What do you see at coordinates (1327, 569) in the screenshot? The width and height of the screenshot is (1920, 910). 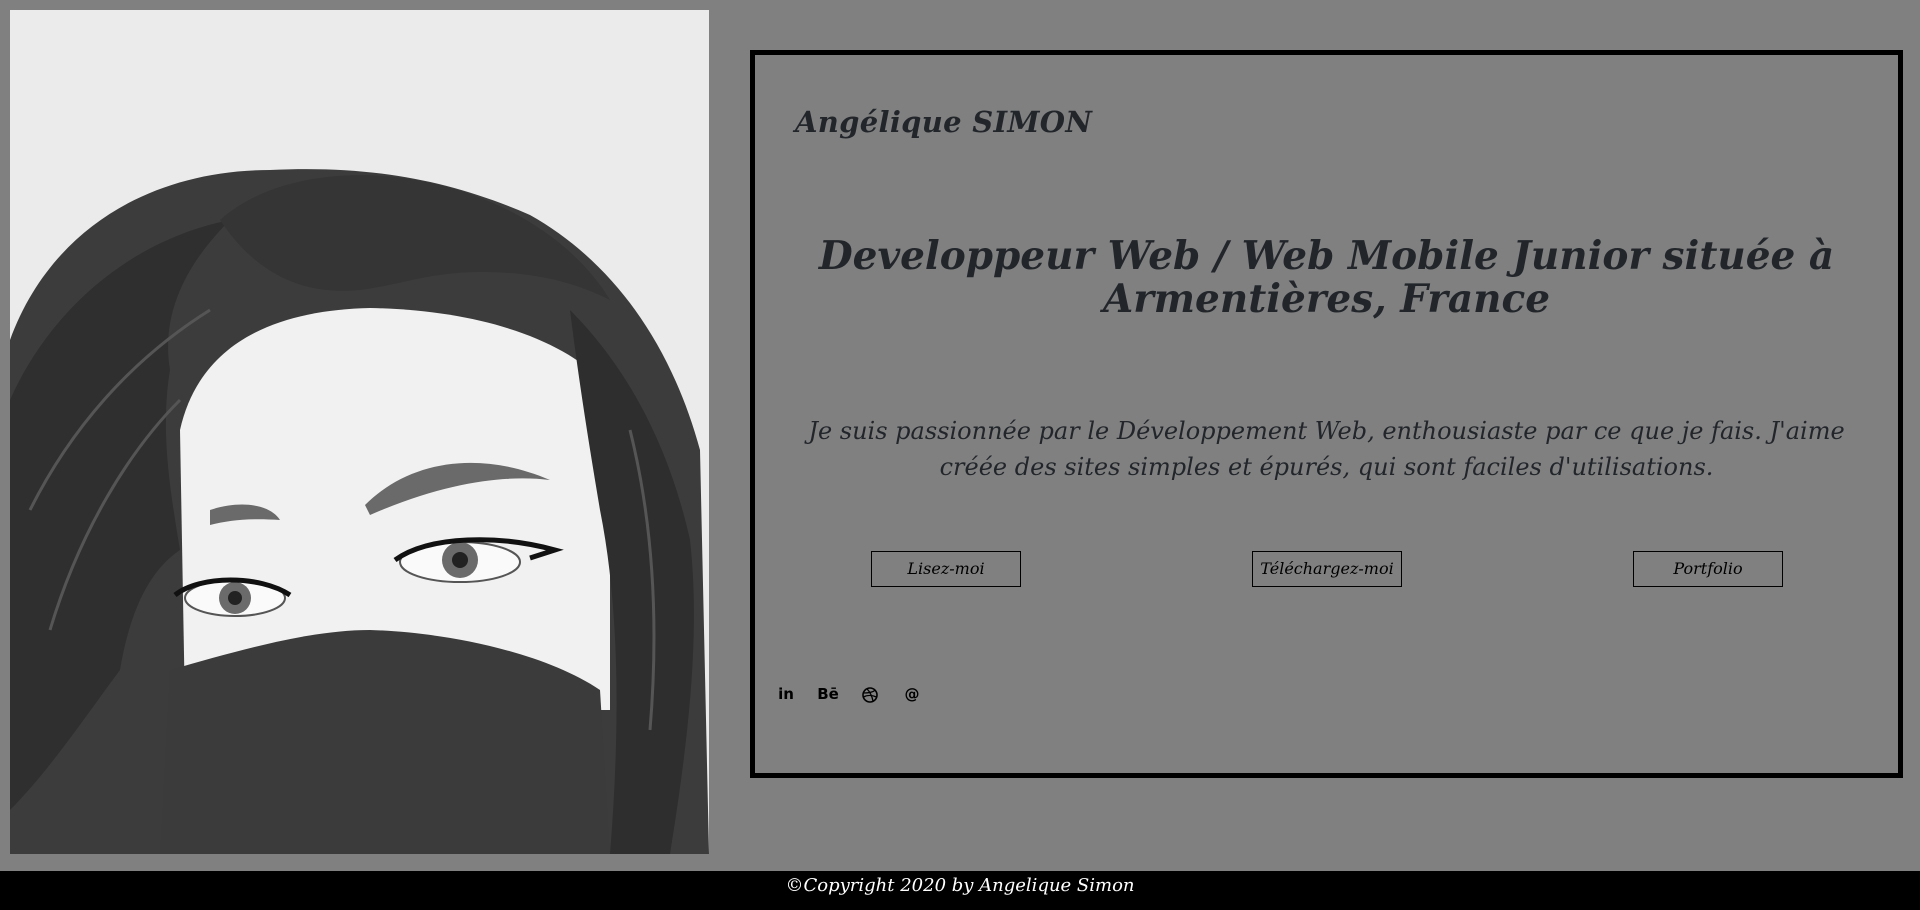 I see `download-button: Téléchargez-moi` at bounding box center [1327, 569].